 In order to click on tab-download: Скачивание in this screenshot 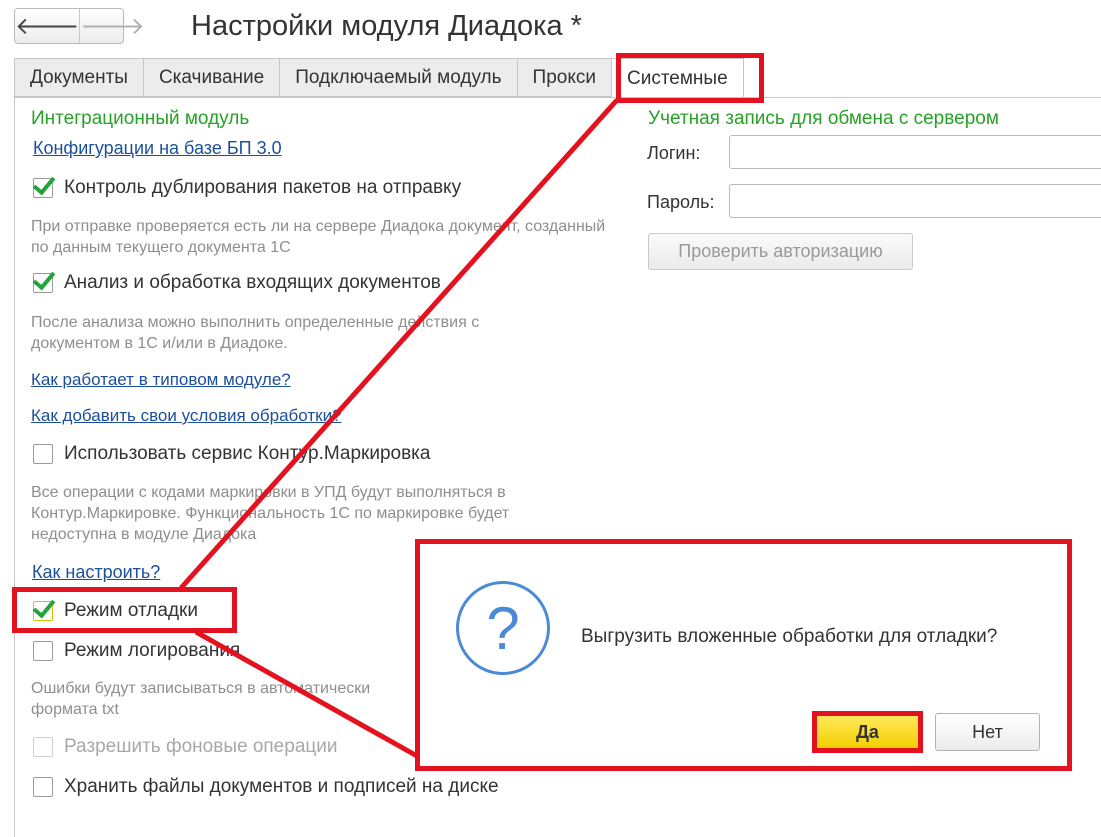, I will do `click(212, 77)`.